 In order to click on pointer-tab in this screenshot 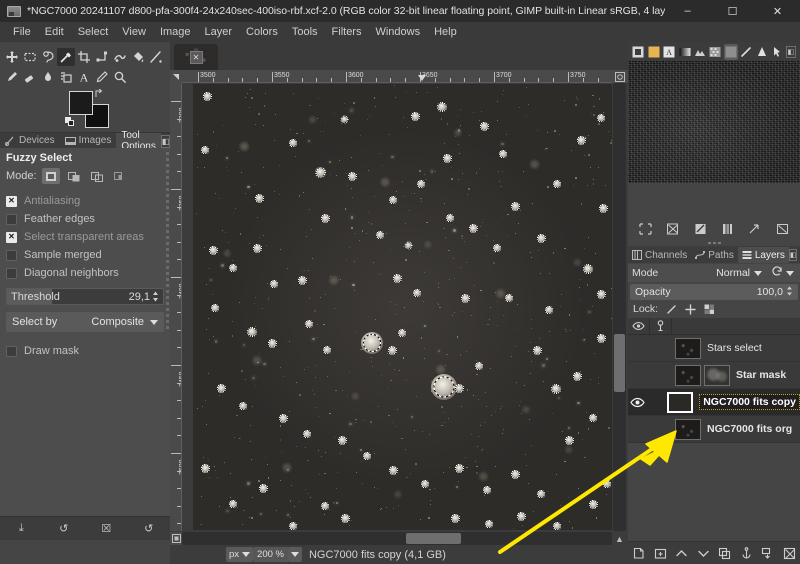, I will do `click(762, 52)`.